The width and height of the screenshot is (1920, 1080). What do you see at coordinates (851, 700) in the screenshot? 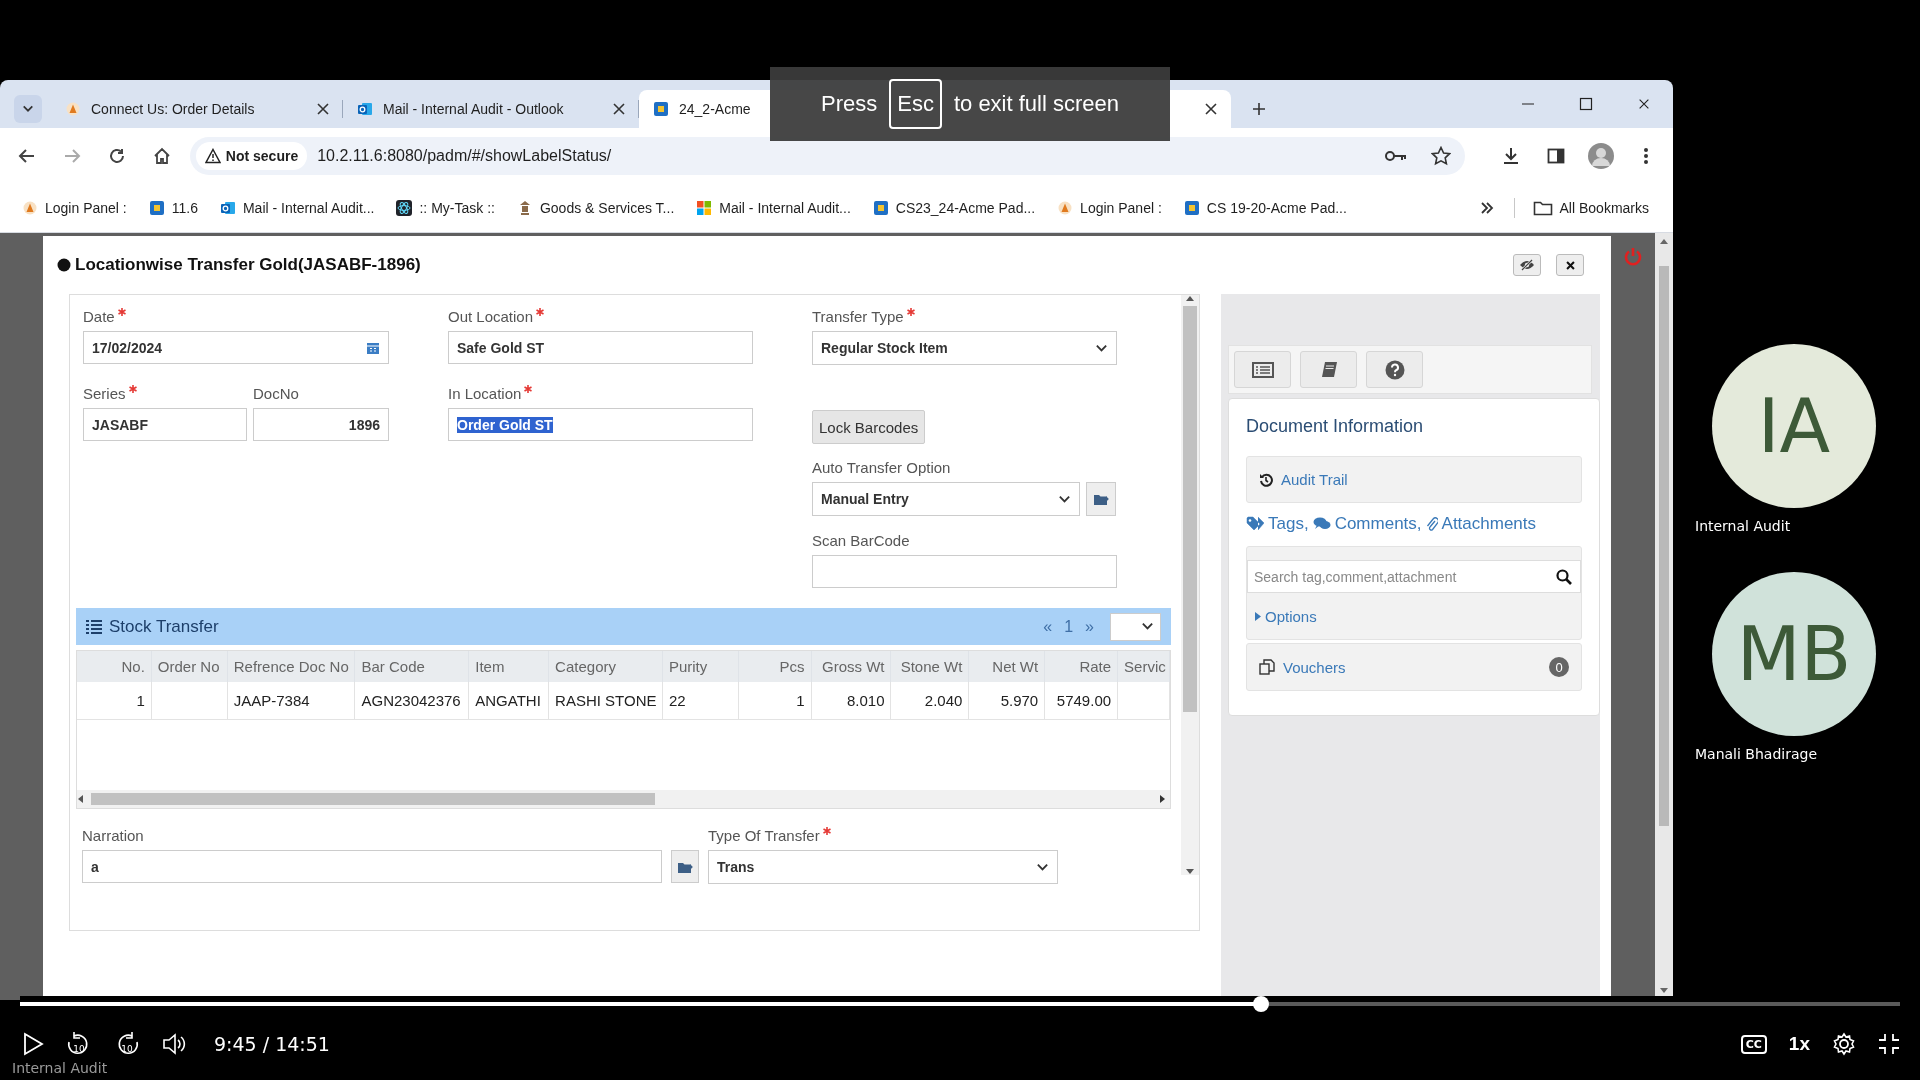
I see `table-cell: 8.010` at bounding box center [851, 700].